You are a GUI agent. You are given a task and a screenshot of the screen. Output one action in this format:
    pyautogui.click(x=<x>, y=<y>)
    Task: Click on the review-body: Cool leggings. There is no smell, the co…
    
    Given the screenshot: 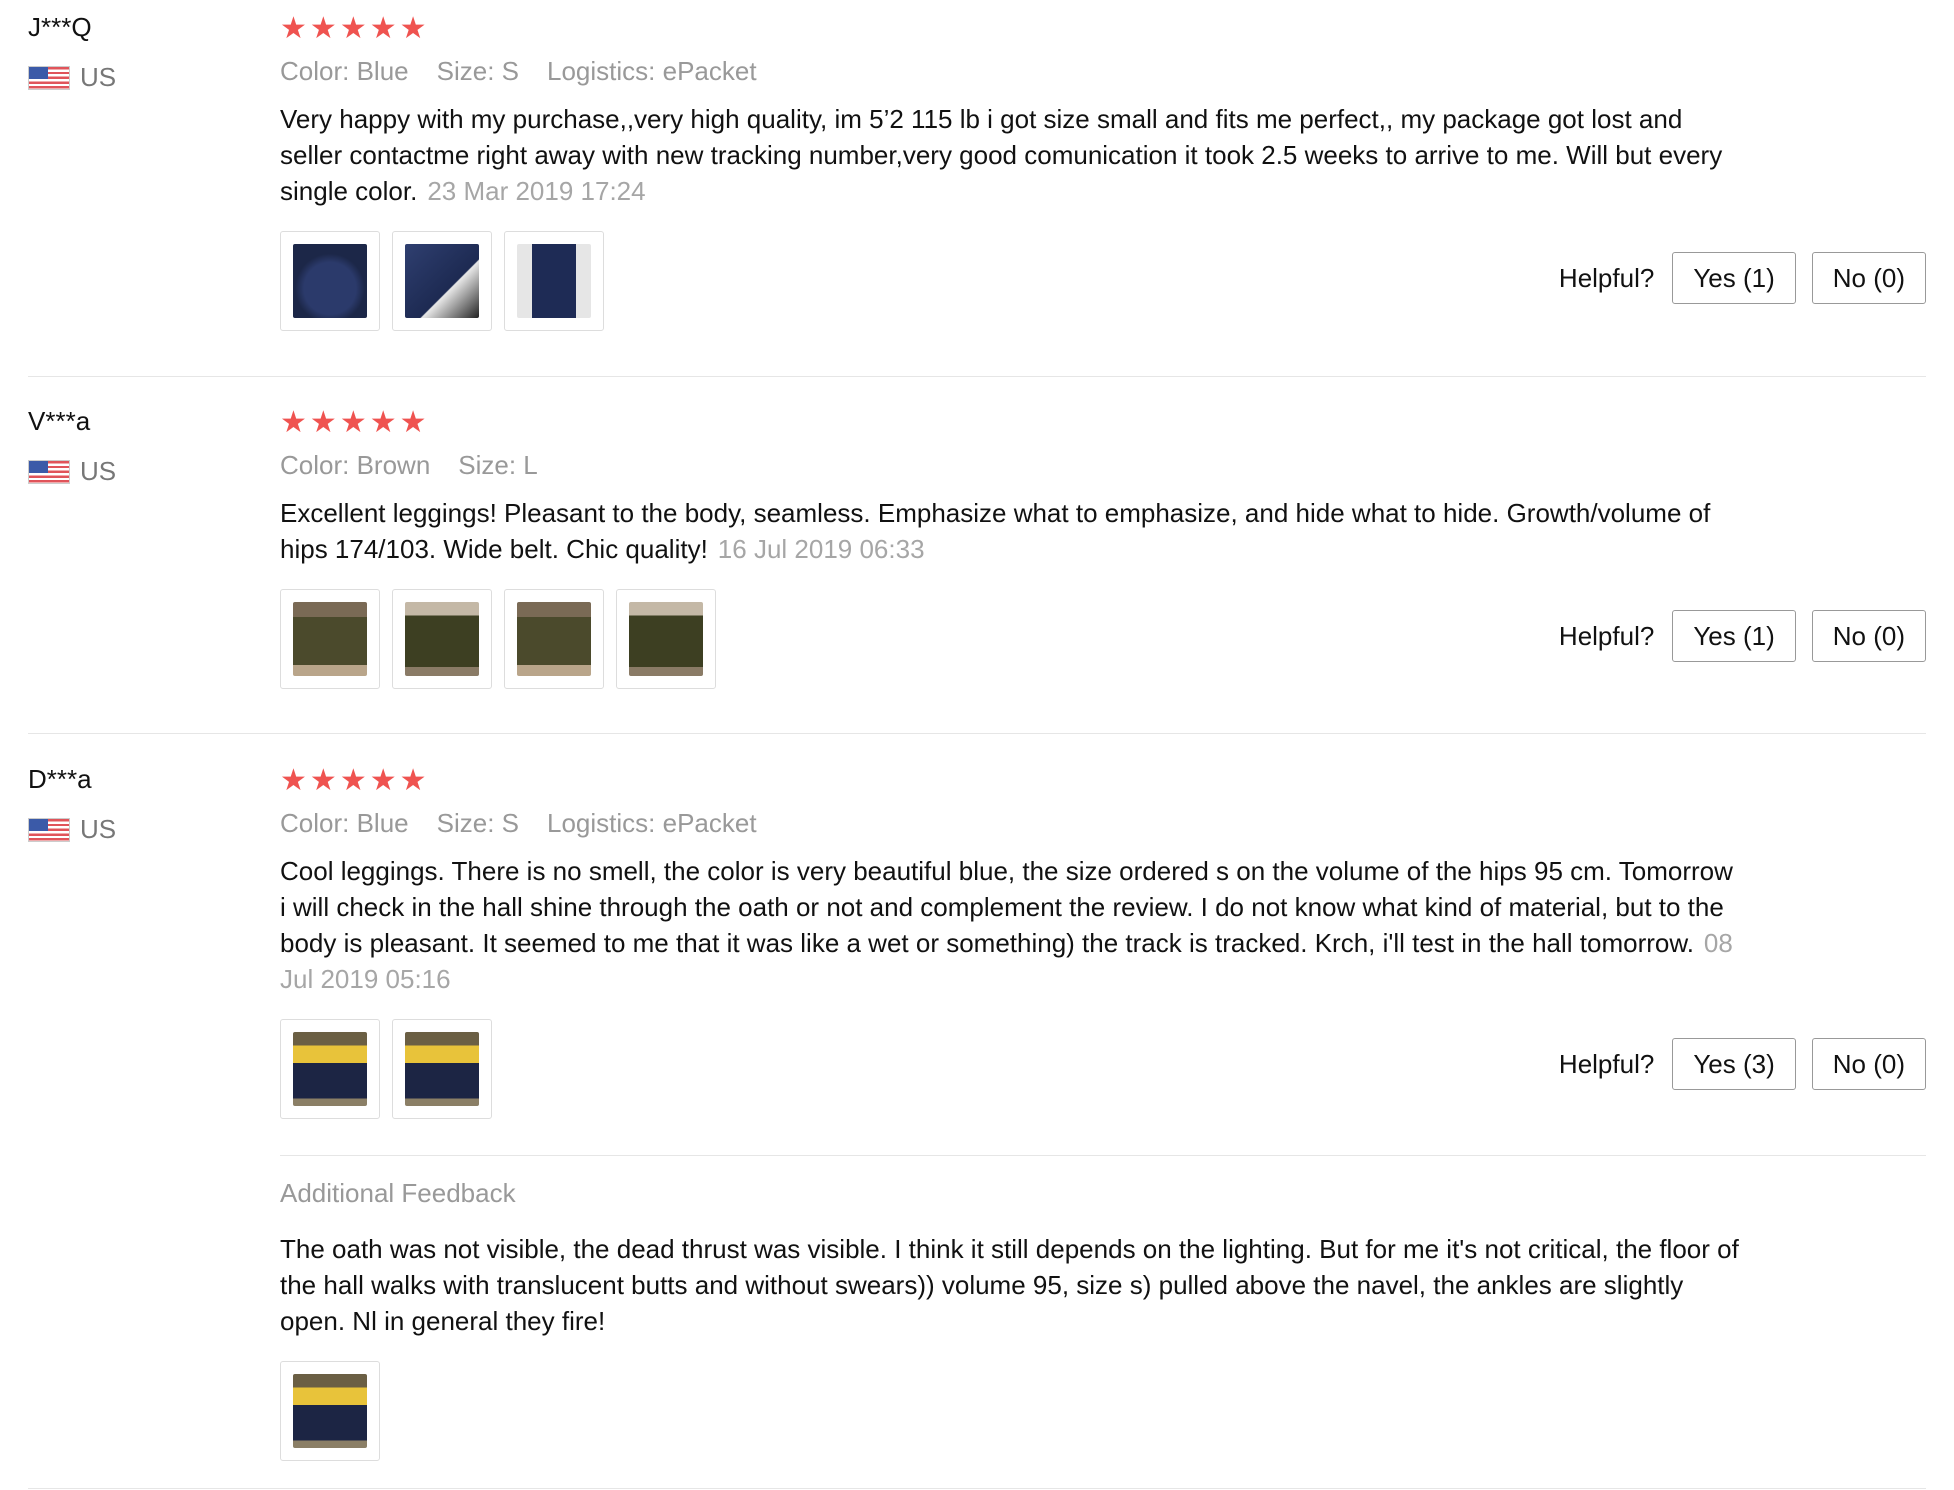 What is the action you would take?
    pyautogui.click(x=1006, y=907)
    